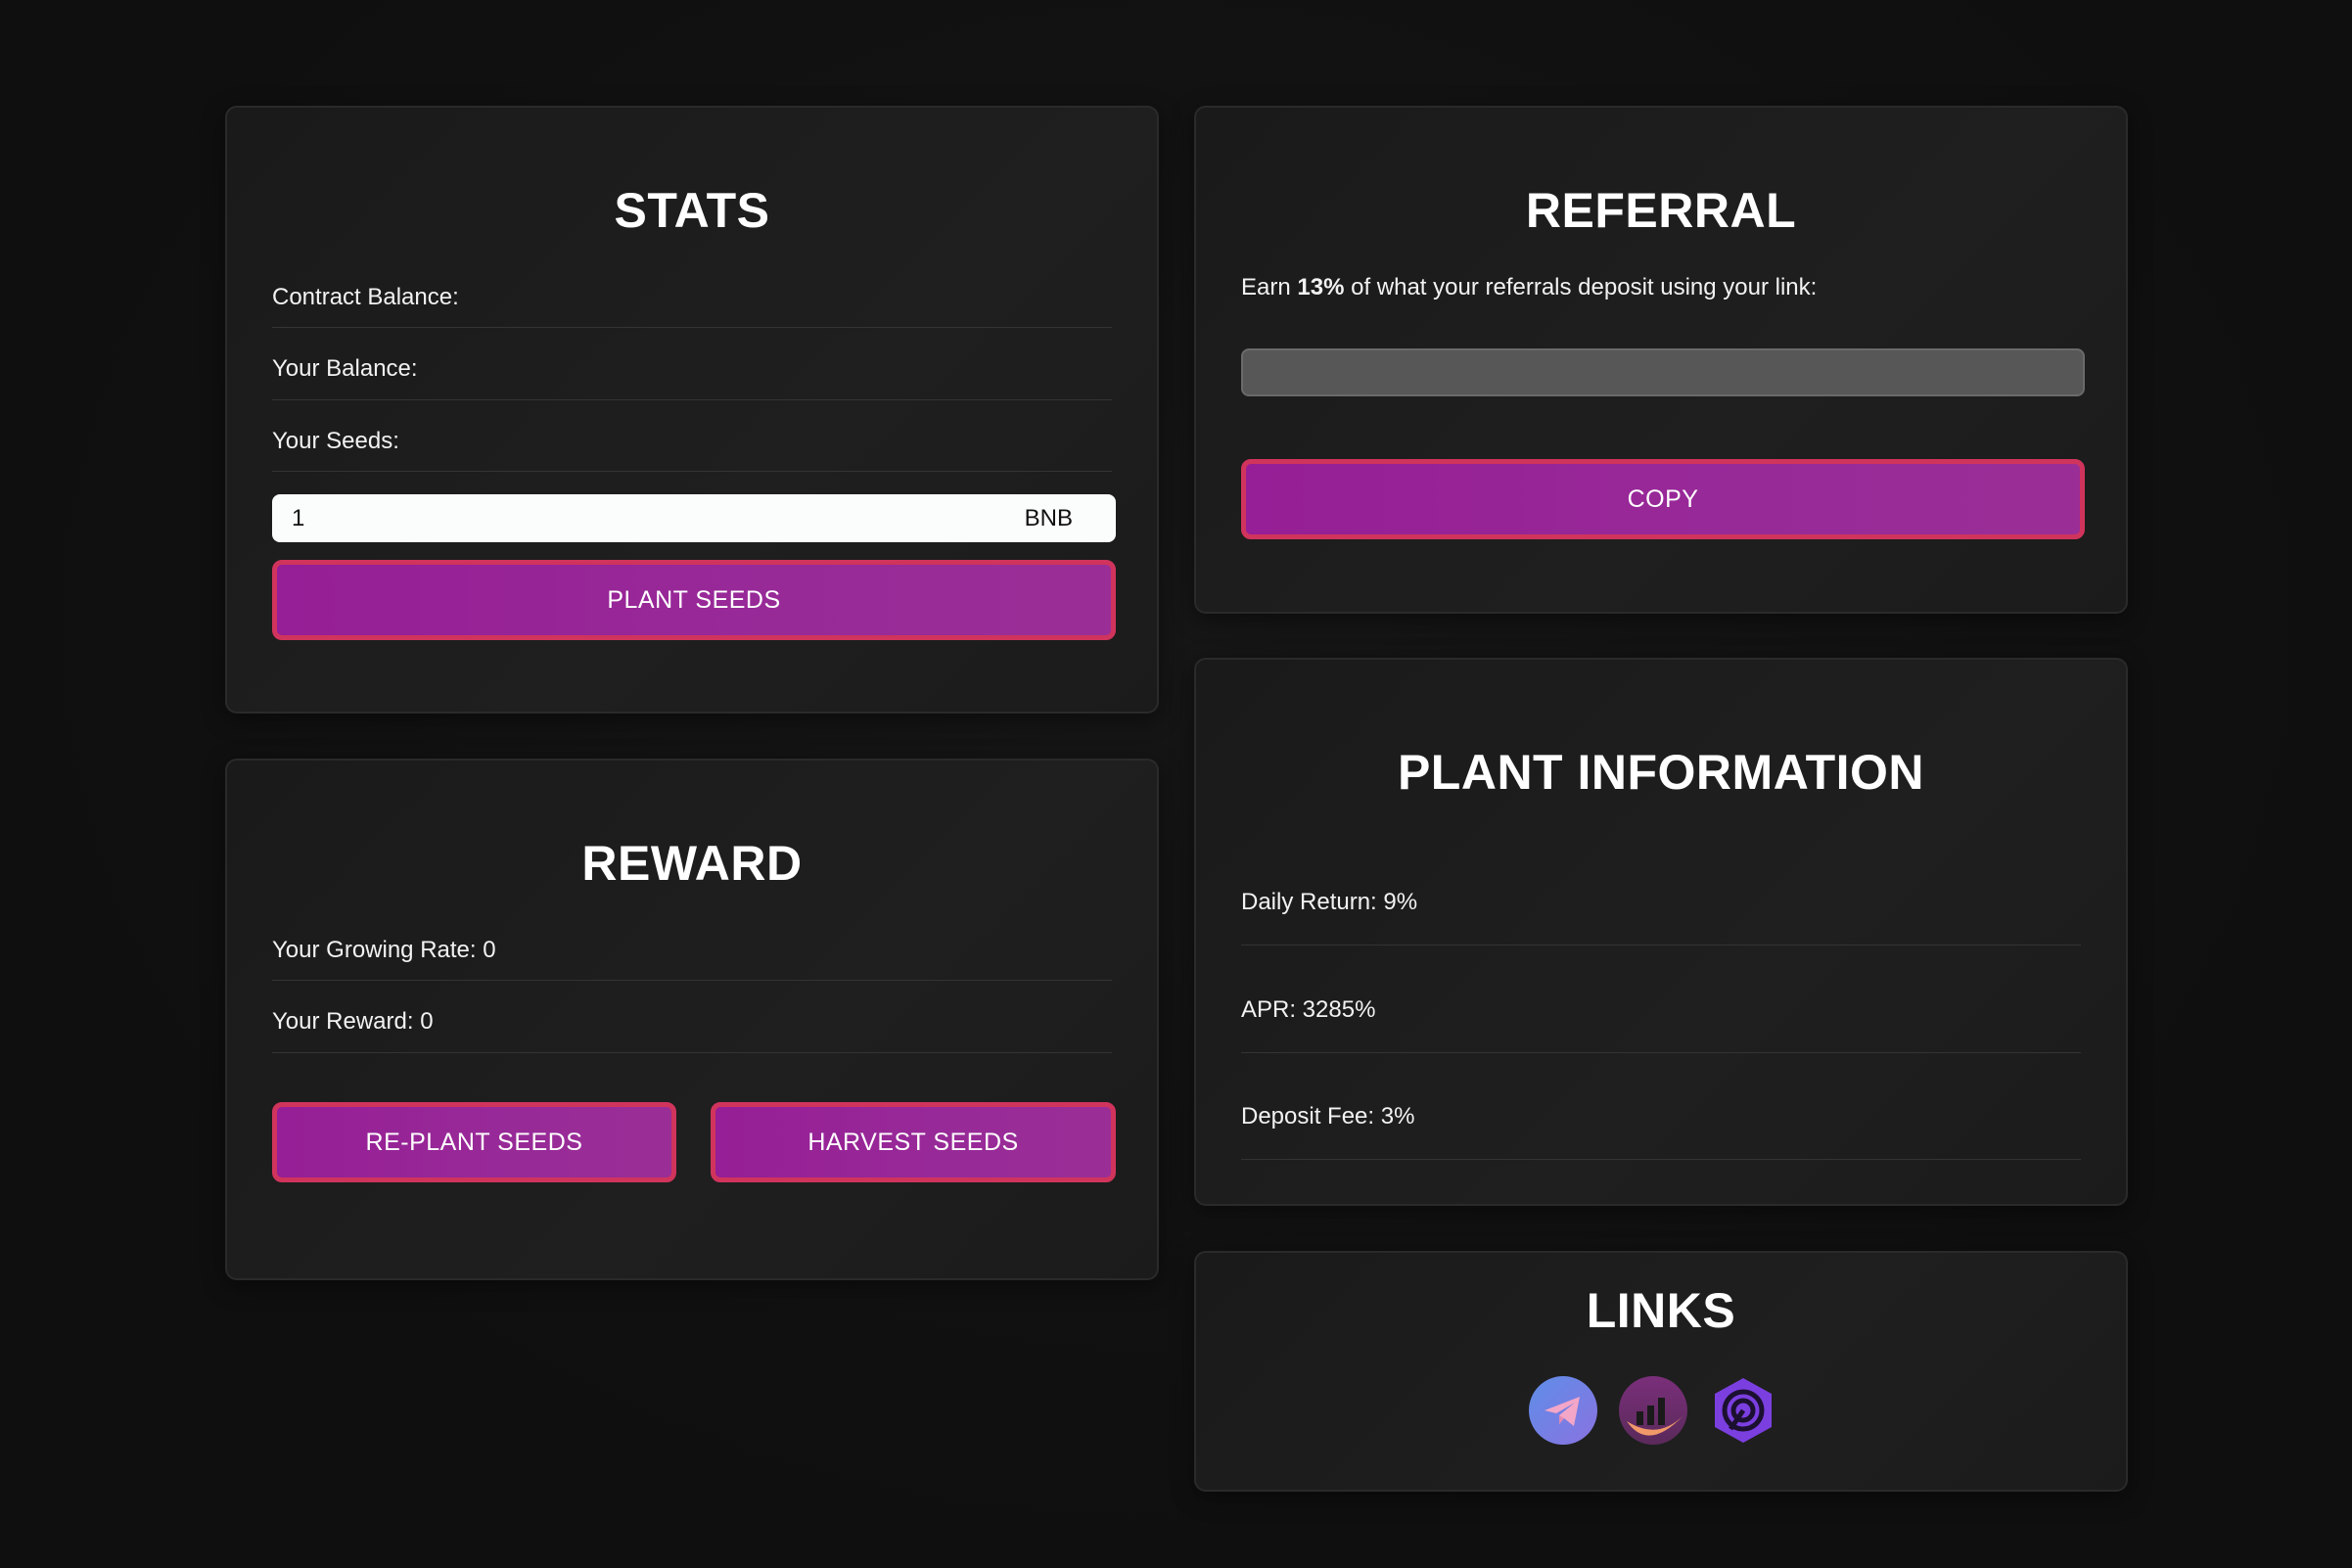 The width and height of the screenshot is (2352, 1568). Describe the element at coordinates (365, 297) in the screenshot. I see `contract-balance-label: Contract Balance:` at that location.